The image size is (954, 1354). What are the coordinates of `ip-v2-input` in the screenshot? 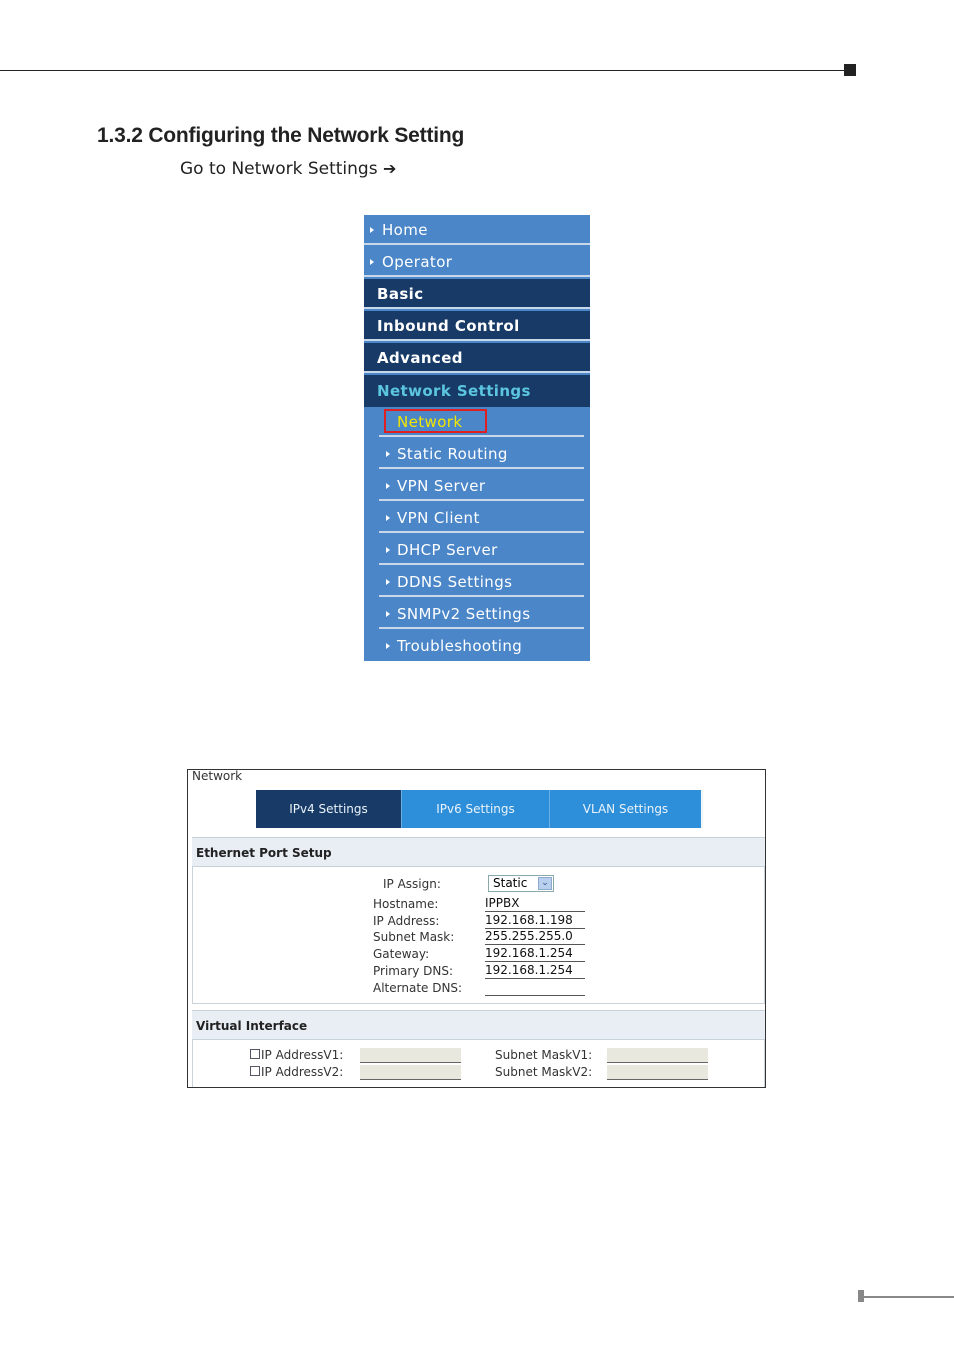 It's located at (410, 1072).